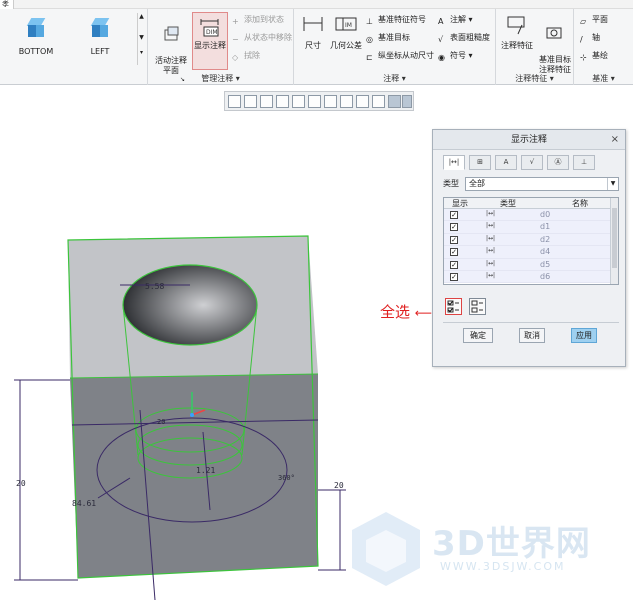  What do you see at coordinates (316, 4) in the screenshot?
I see `top-tab-strip: 孝` at bounding box center [316, 4].